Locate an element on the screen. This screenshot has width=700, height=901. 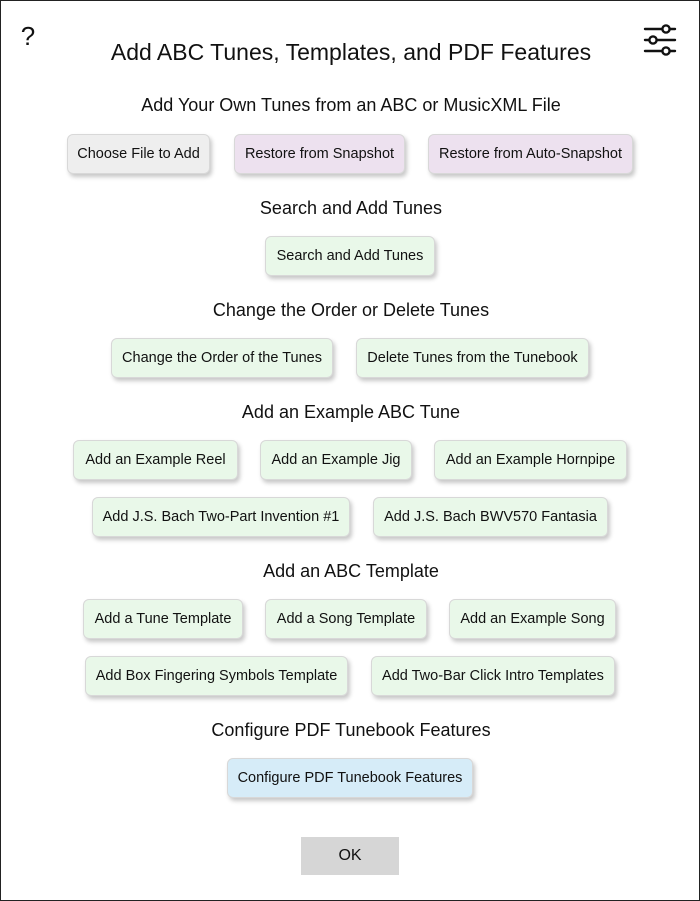
restore-auto-snapshot-button: Restore from Auto-Snapshot is located at coordinates (530, 154).